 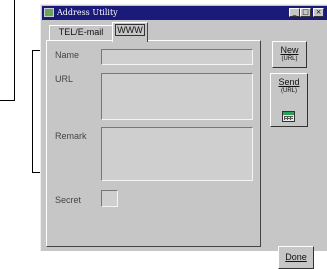 What do you see at coordinates (305, 12) in the screenshot?
I see `maximize-button: □` at bounding box center [305, 12].